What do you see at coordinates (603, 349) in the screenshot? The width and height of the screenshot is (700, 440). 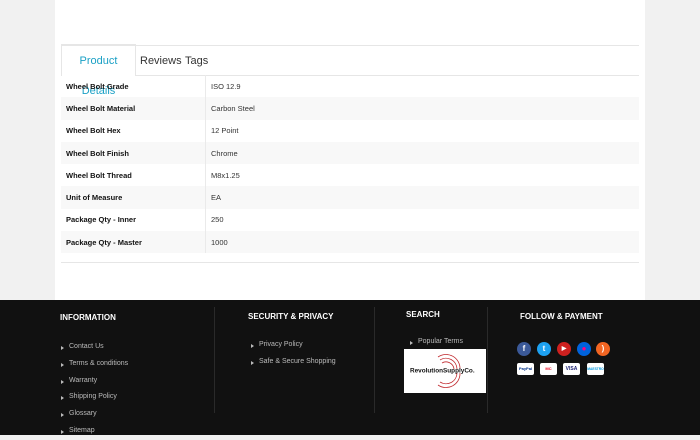 I see `rss-icon: )` at bounding box center [603, 349].